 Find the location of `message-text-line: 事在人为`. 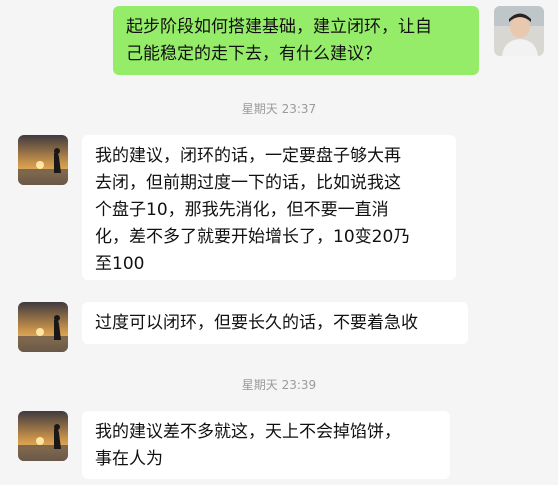

message-text-line: 事在人为 is located at coordinates (129, 459).